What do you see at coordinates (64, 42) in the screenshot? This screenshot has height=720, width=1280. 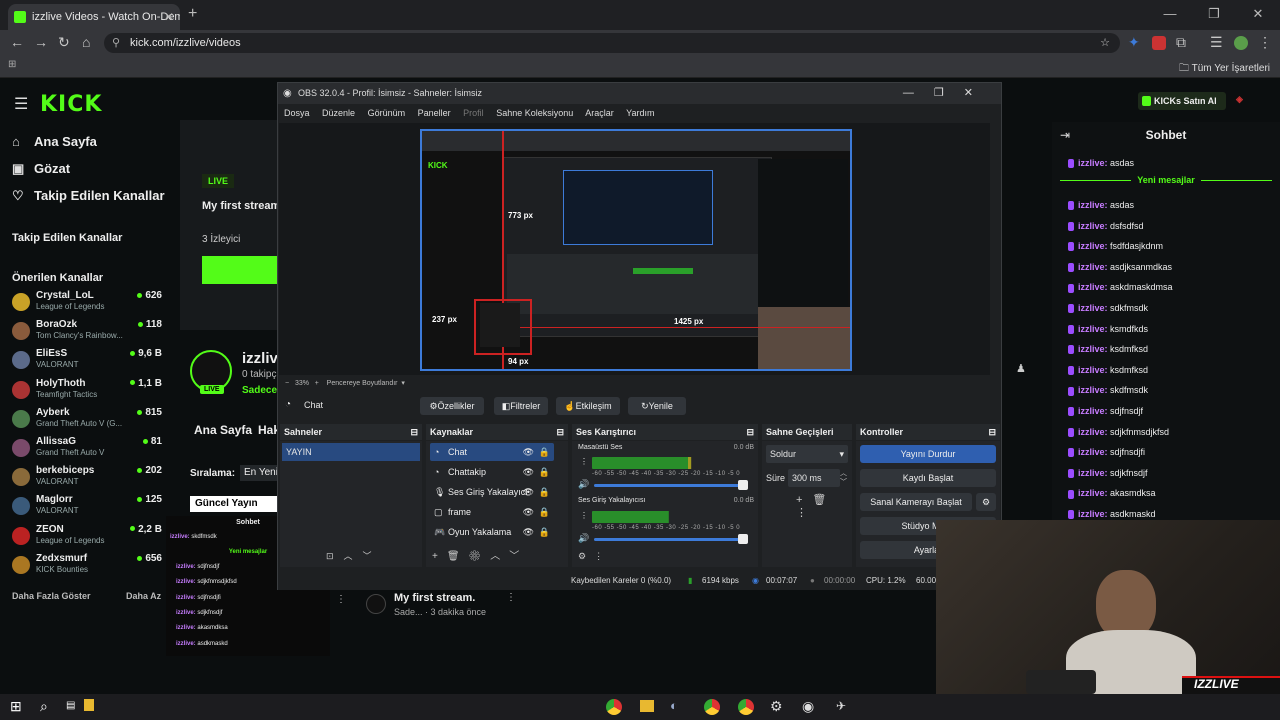 I see `reload-icon: ↻` at bounding box center [64, 42].